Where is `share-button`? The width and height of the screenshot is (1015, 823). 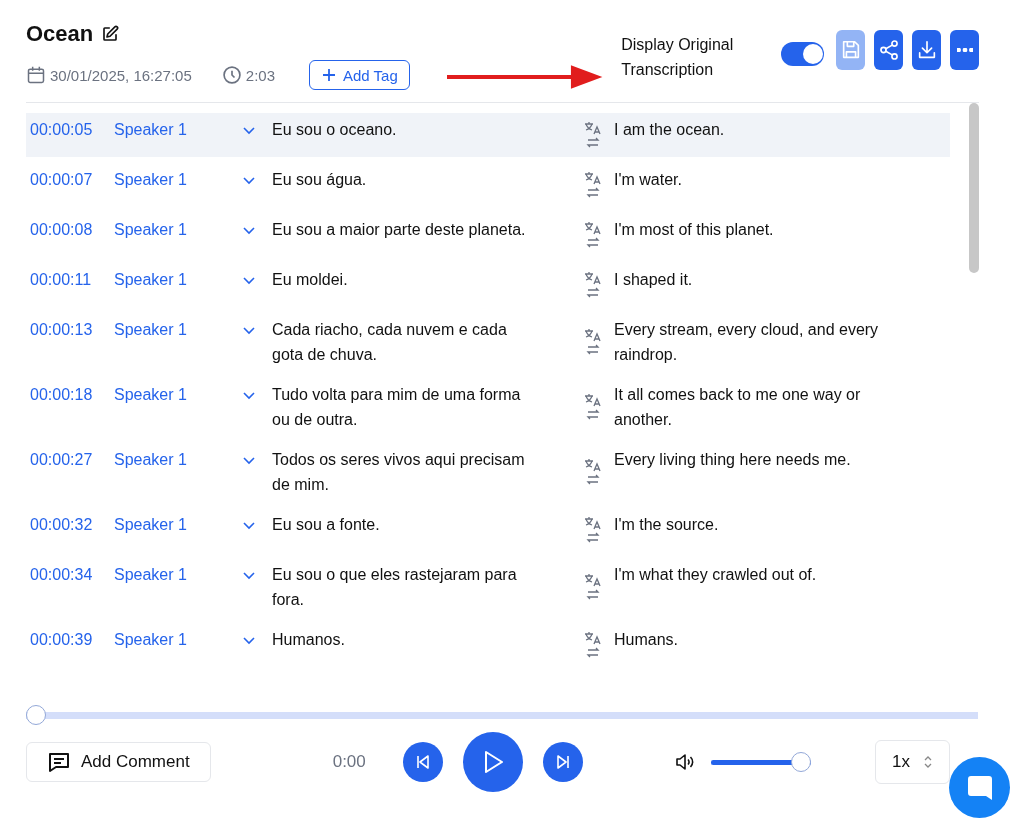
share-button is located at coordinates (888, 50).